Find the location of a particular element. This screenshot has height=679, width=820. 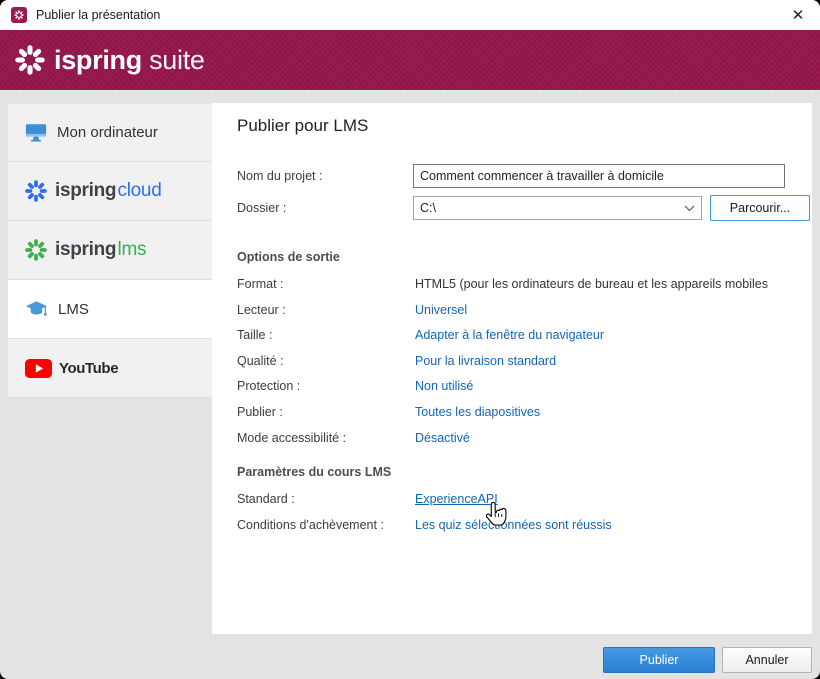

graduation-cap-icon is located at coordinates (36, 308).